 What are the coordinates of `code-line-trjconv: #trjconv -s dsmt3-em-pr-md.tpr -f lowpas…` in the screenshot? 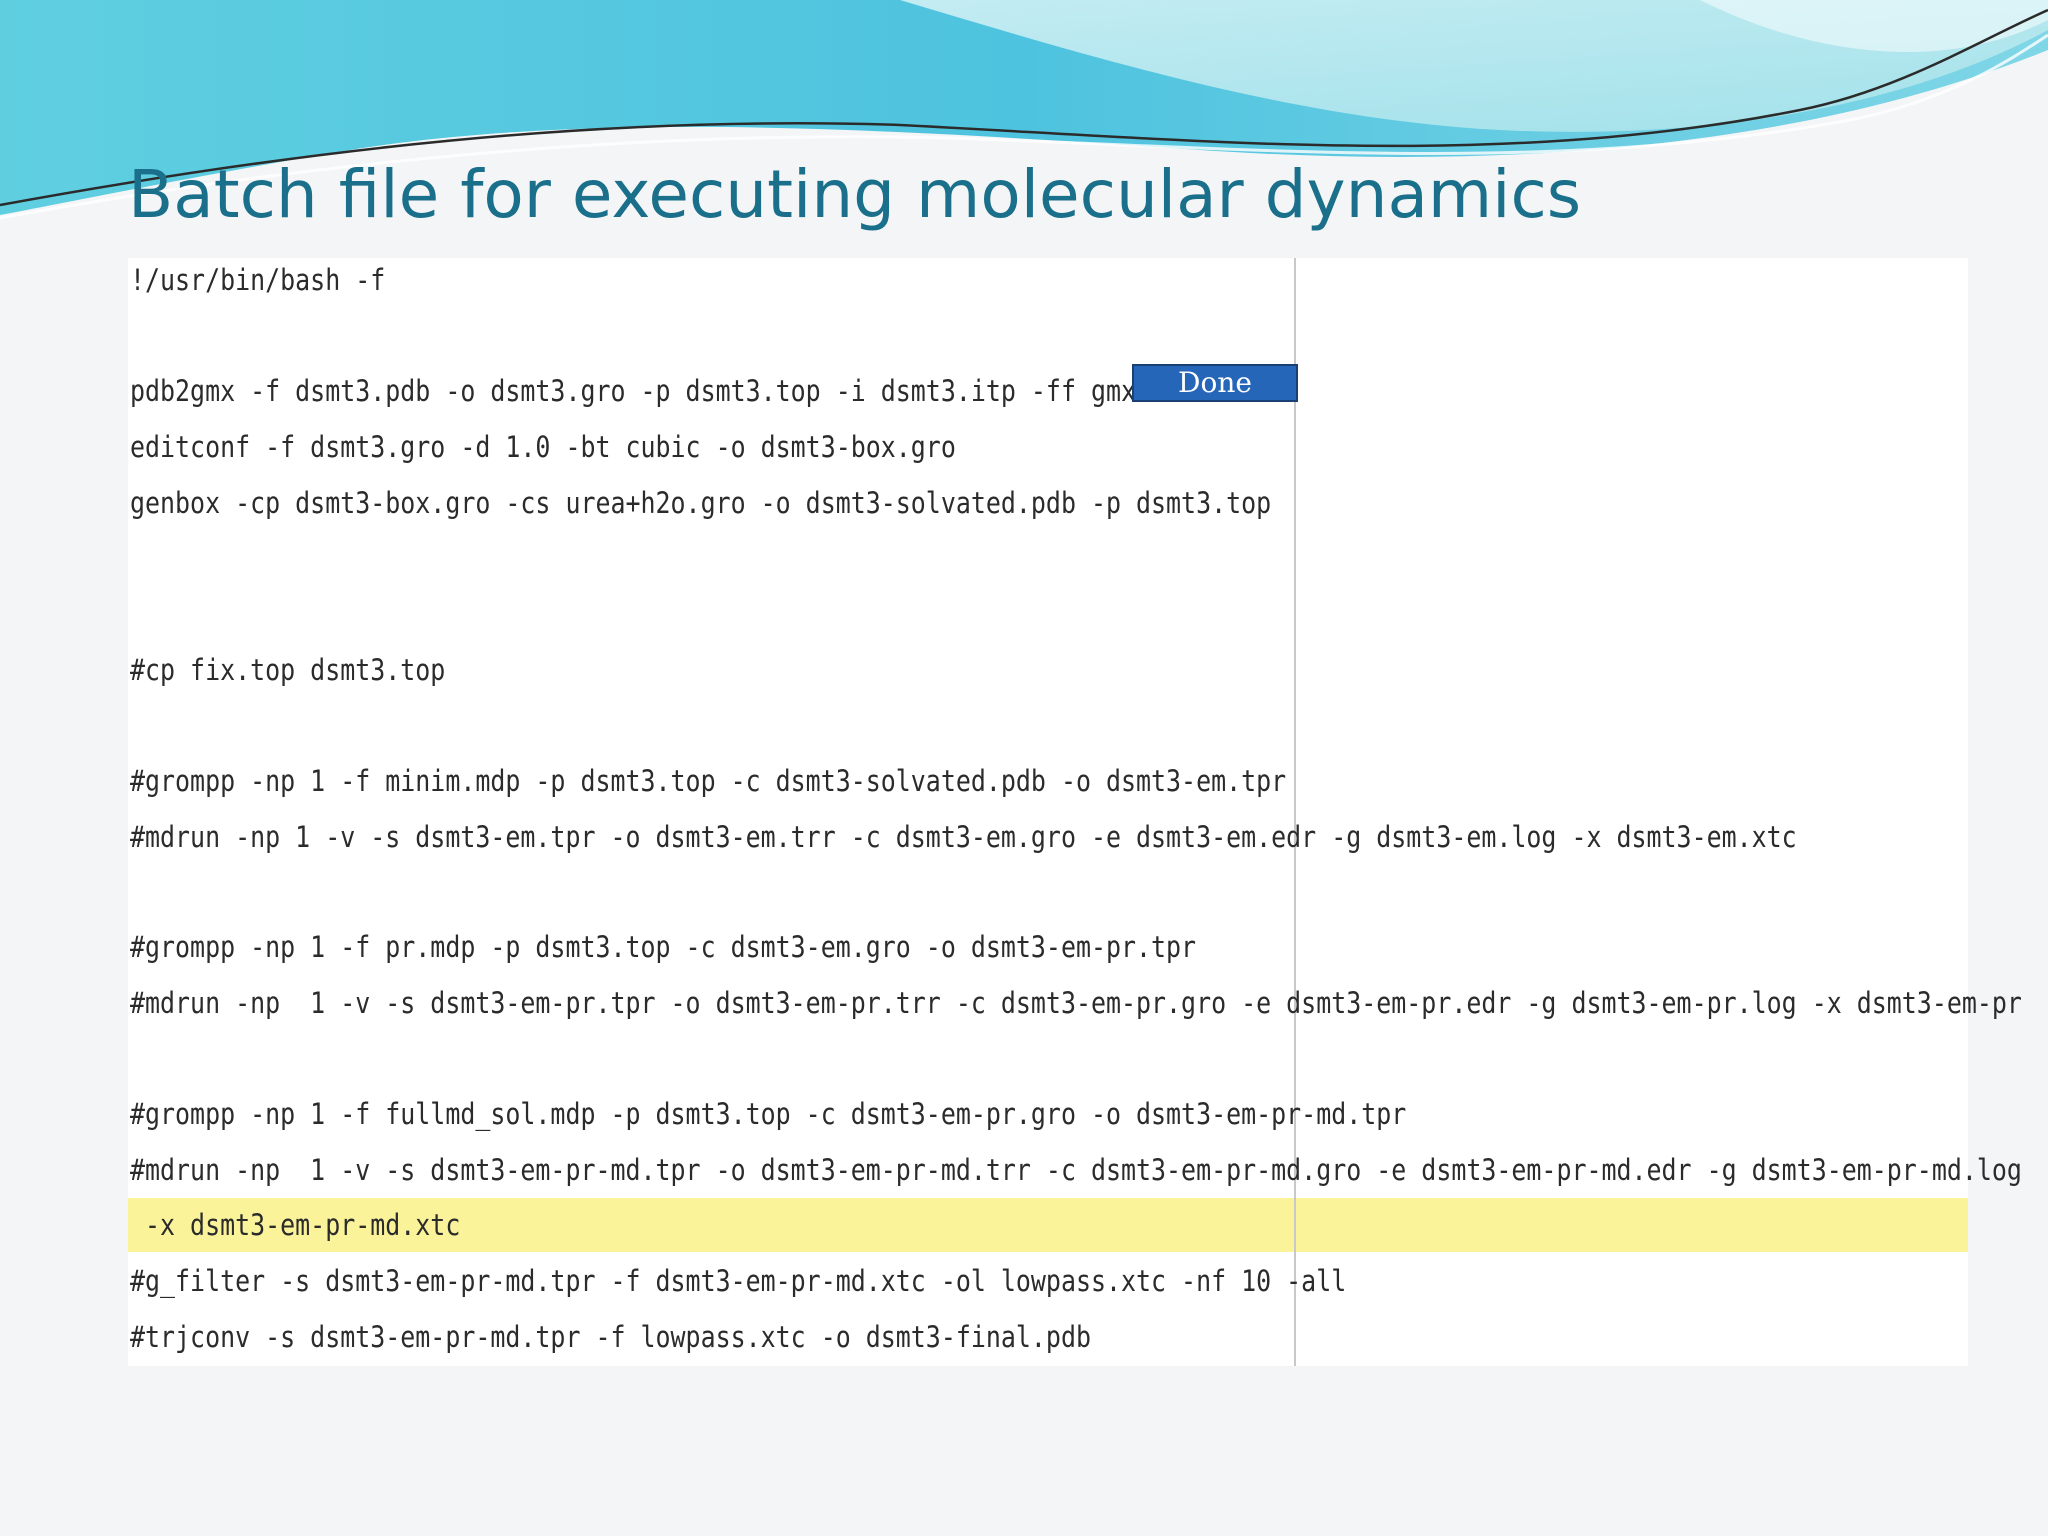 It's located at (610, 1337).